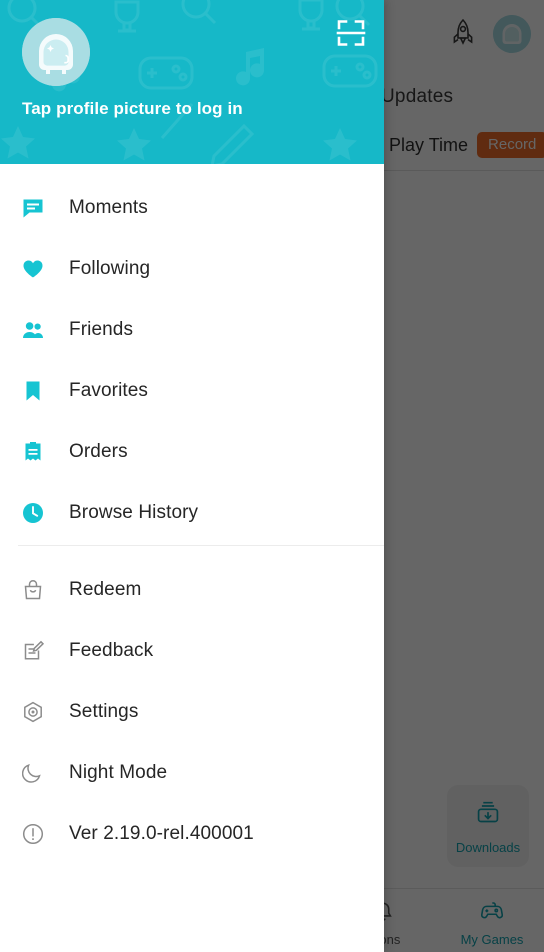  Describe the element at coordinates (33, 513) in the screenshot. I see `clock-icon` at that location.